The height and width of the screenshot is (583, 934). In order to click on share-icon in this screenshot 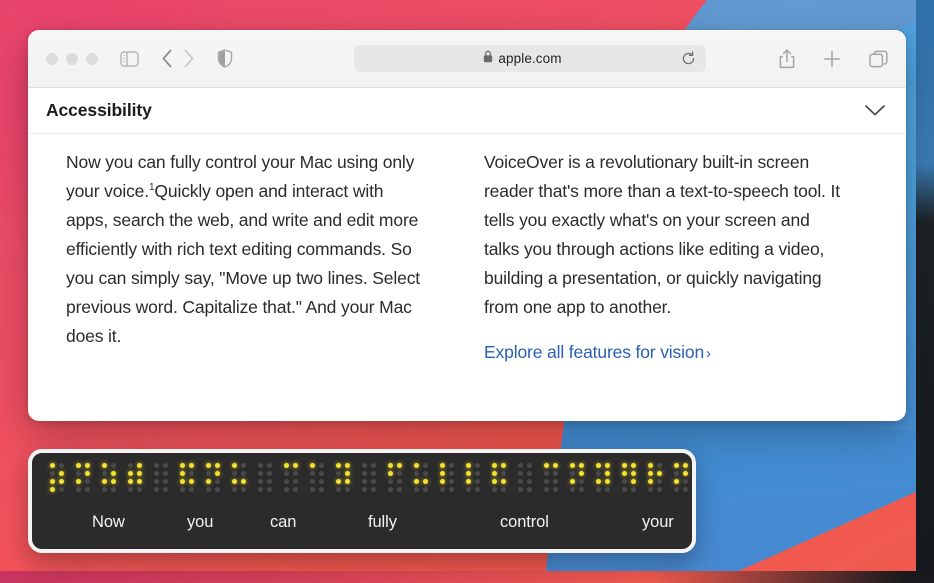, I will do `click(787, 58)`.